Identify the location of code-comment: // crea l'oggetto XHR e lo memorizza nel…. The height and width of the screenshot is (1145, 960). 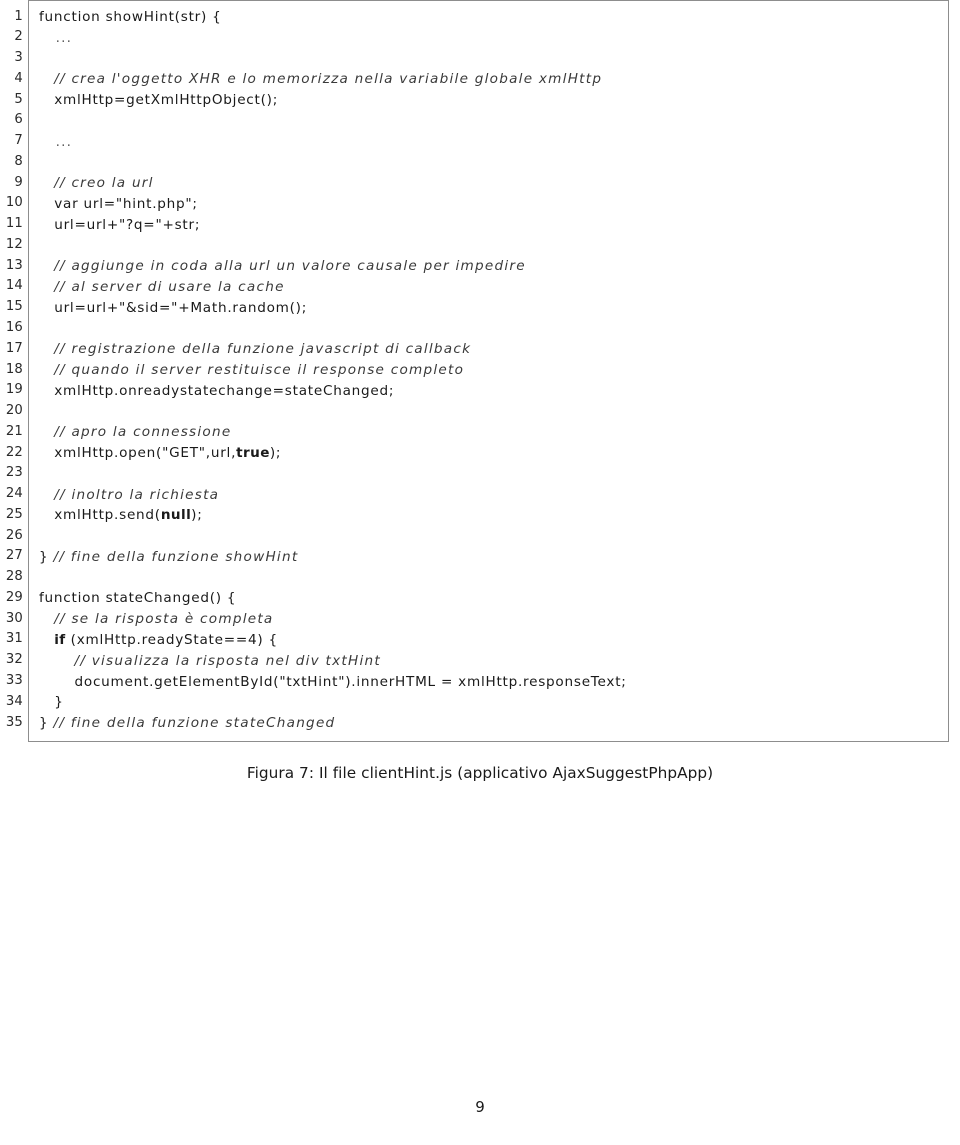
(328, 79).